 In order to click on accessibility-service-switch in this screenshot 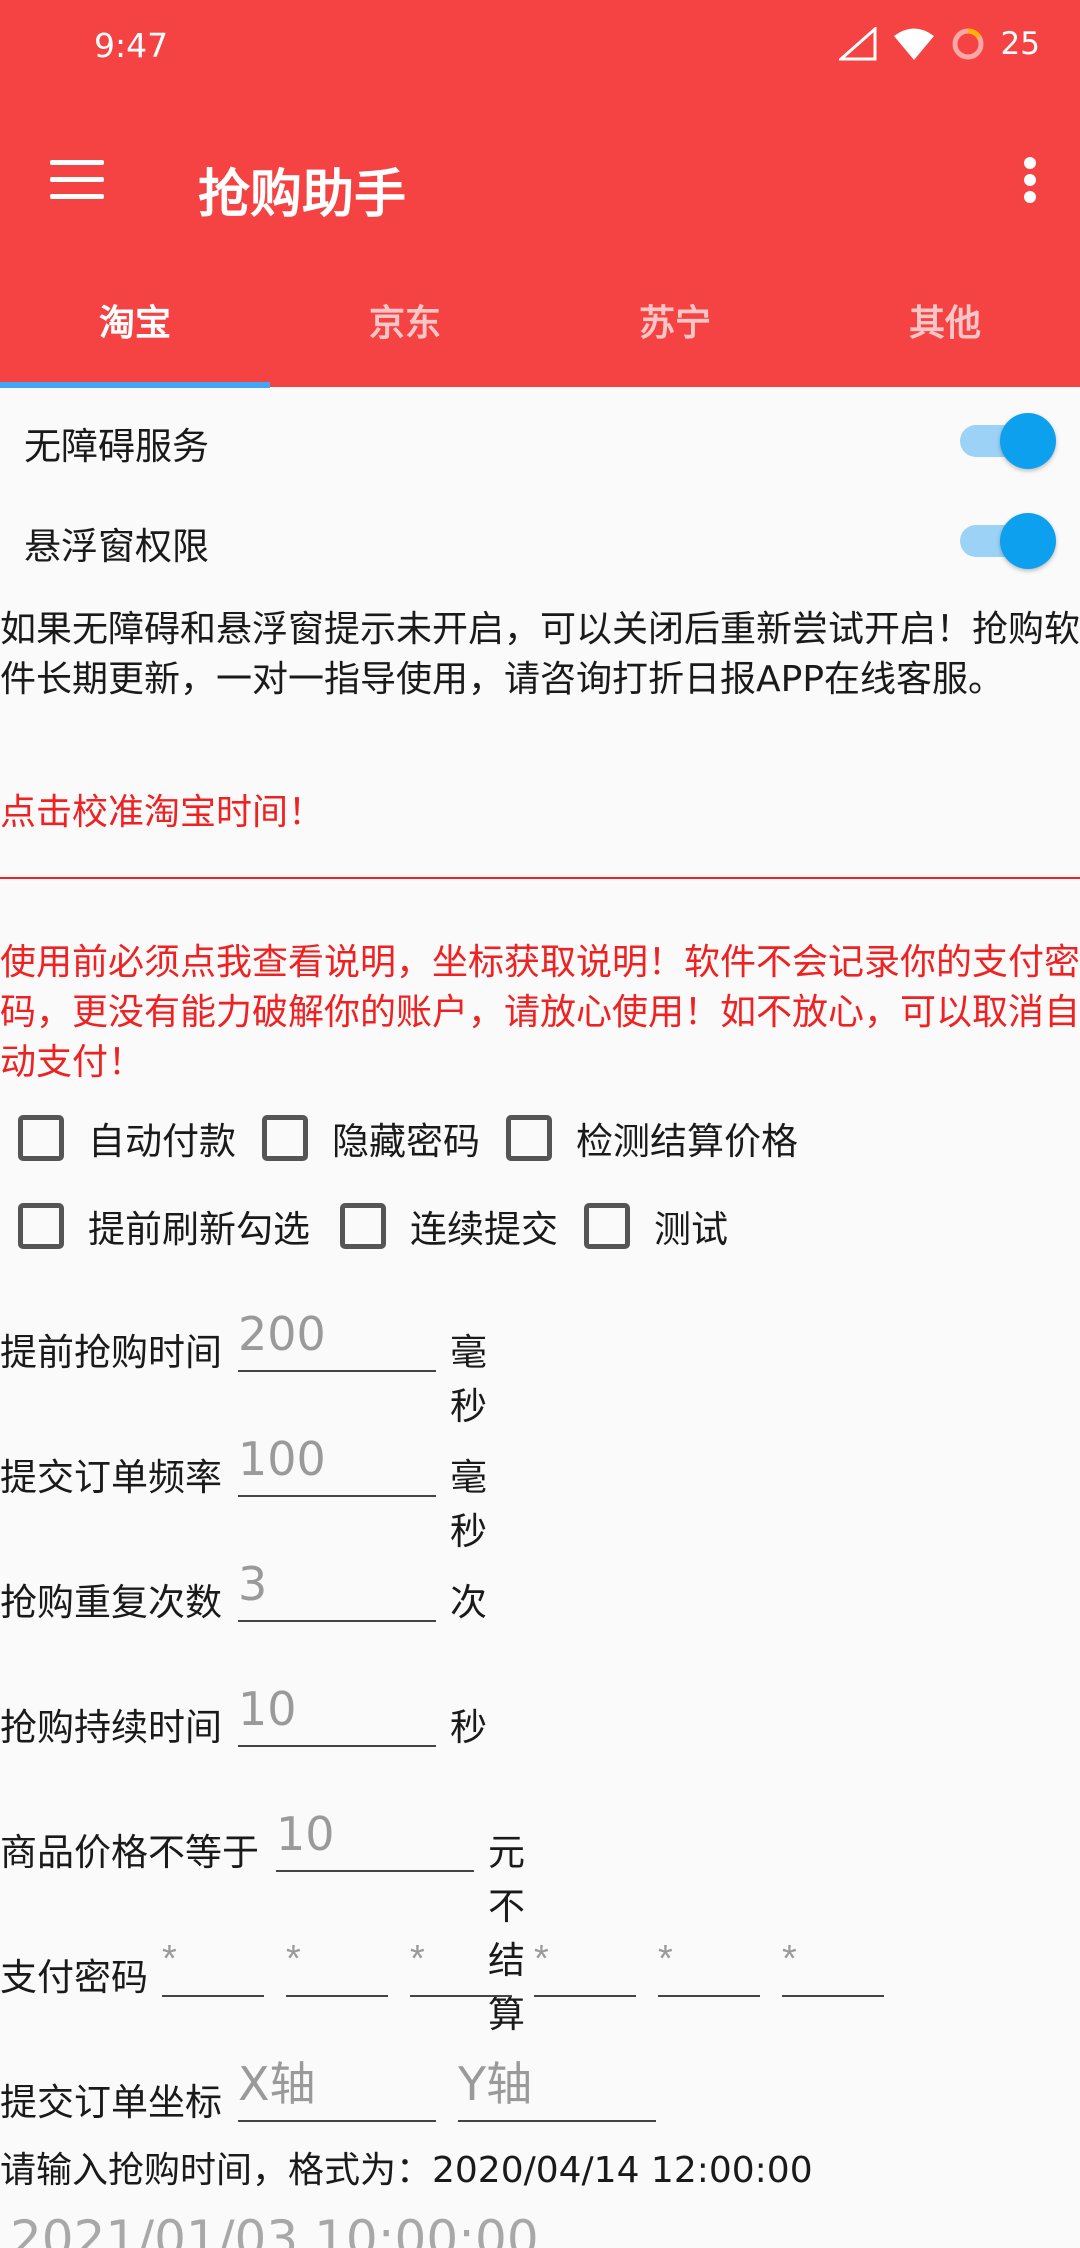, I will do `click(1008, 440)`.